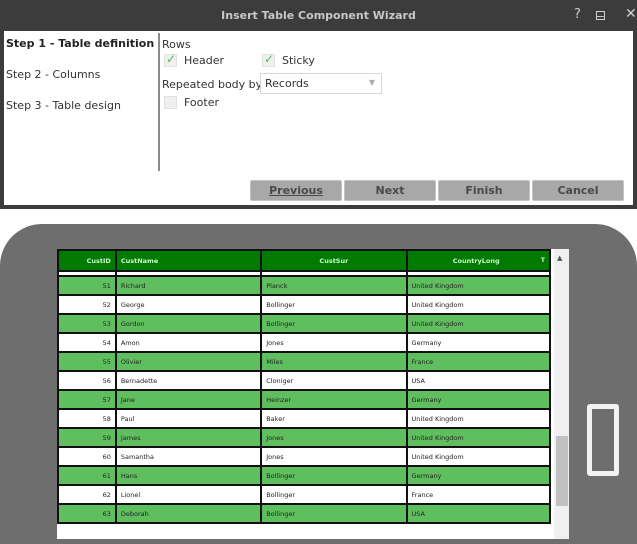 The width and height of the screenshot is (637, 544). I want to click on step-table-definition: Step 1 - Table definition, so click(81, 52).